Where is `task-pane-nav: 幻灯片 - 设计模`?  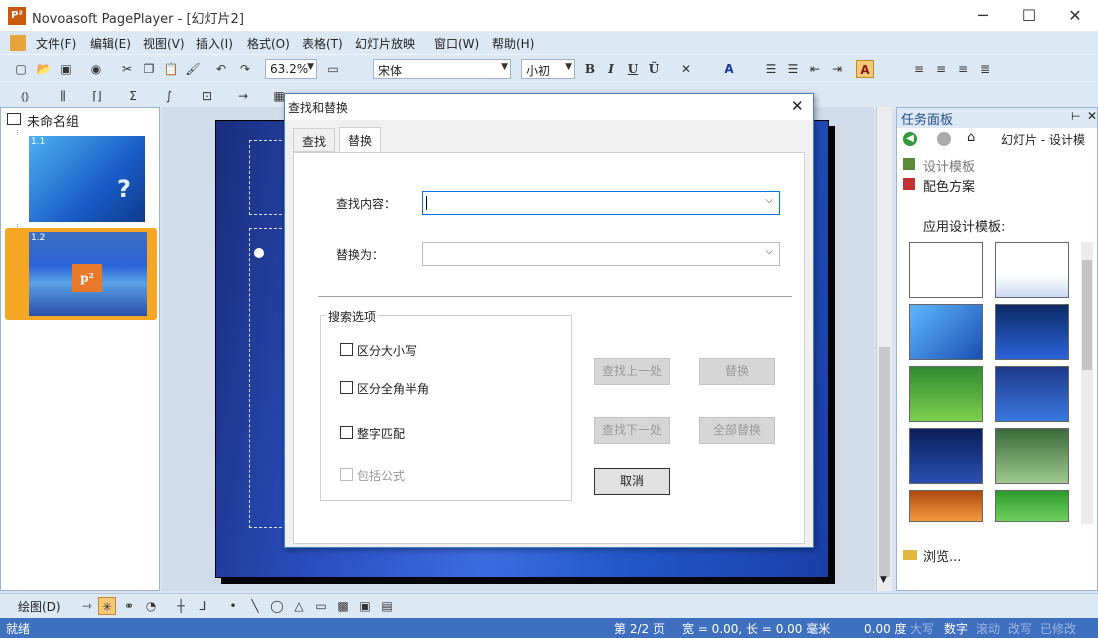
task-pane-nav: 幻灯片 - 设计模 is located at coordinates (1043, 139).